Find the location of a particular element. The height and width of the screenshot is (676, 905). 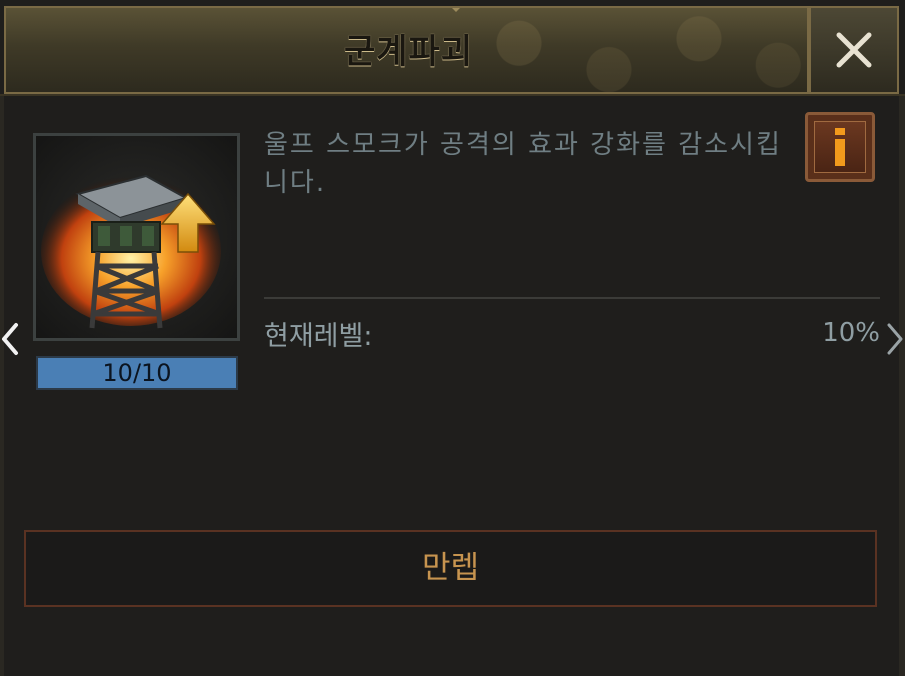

skill-description: 울프 스모크가 공격의 효과 강화를 감소시킵니다. is located at coordinates (523, 164).